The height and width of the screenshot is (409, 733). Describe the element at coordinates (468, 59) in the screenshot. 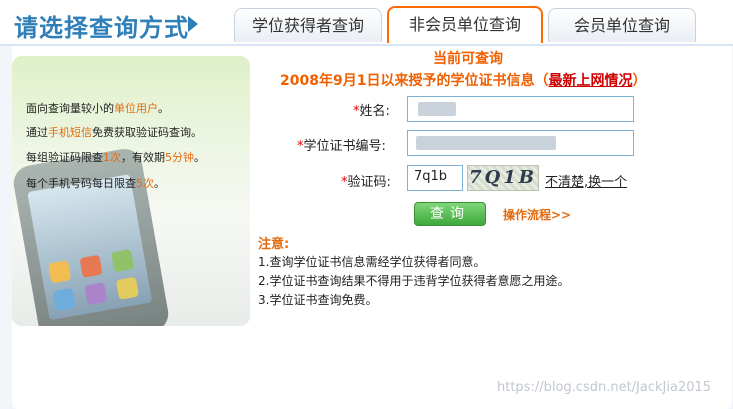

I see `form-heading: 当前可查询` at that location.